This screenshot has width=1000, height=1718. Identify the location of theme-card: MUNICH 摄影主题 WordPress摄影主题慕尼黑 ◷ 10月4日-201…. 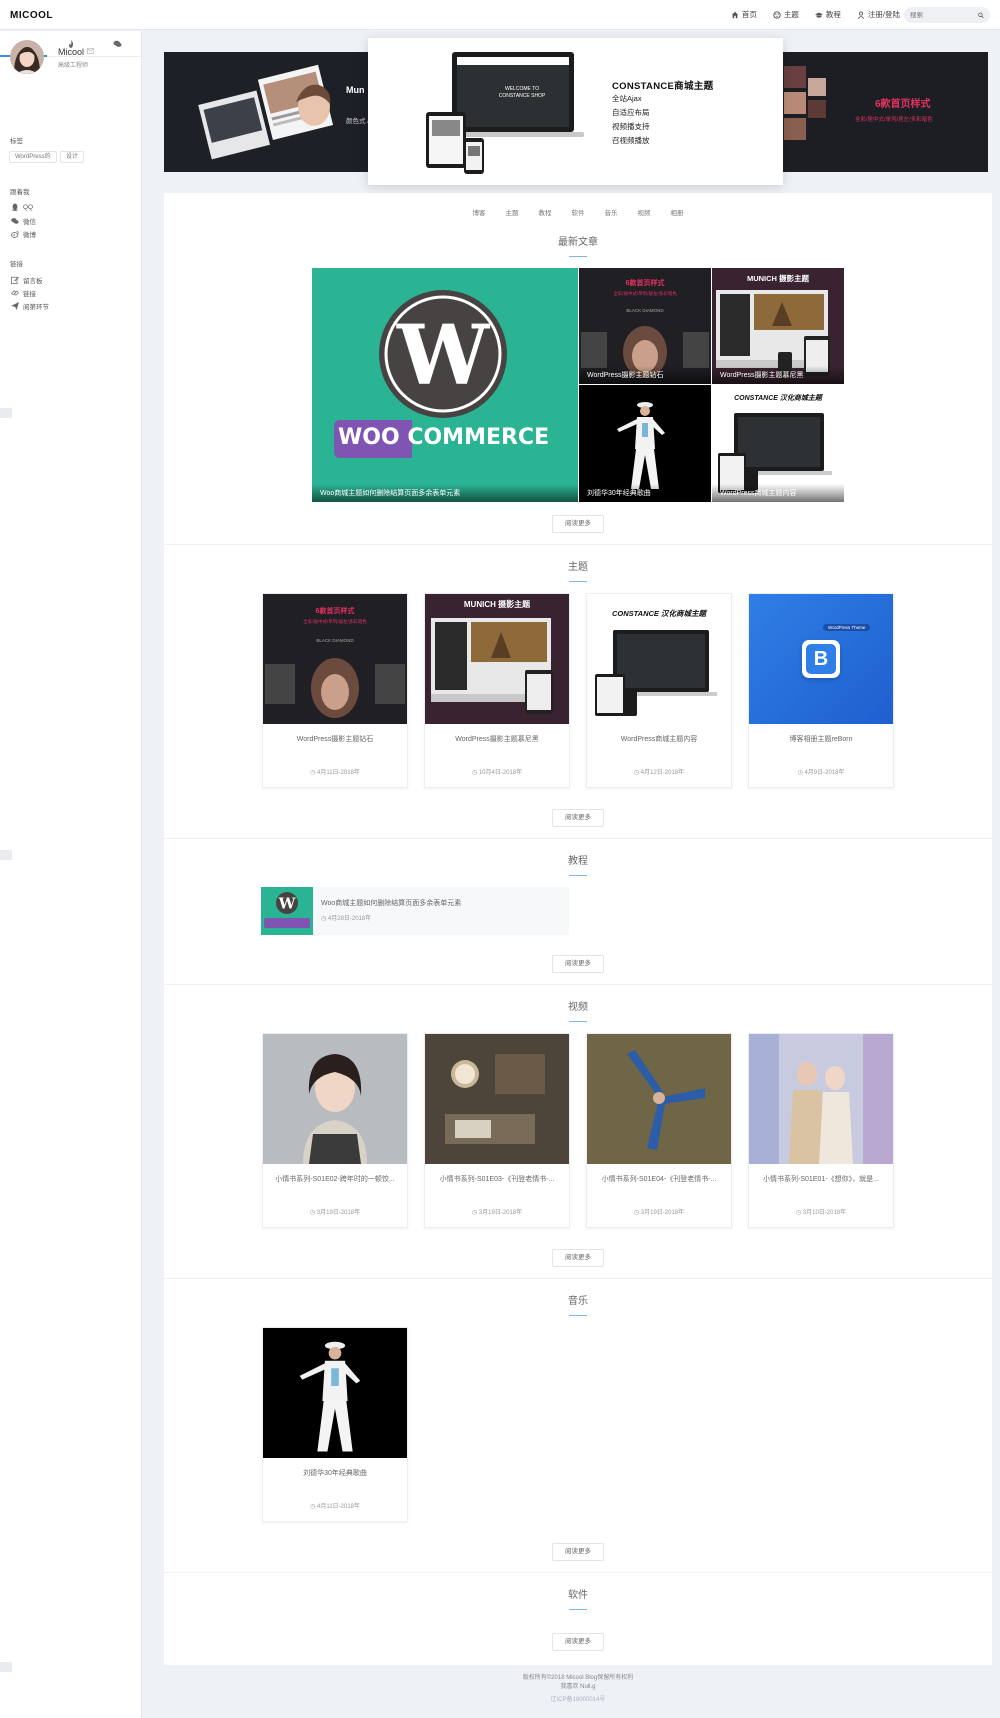
(497, 690).